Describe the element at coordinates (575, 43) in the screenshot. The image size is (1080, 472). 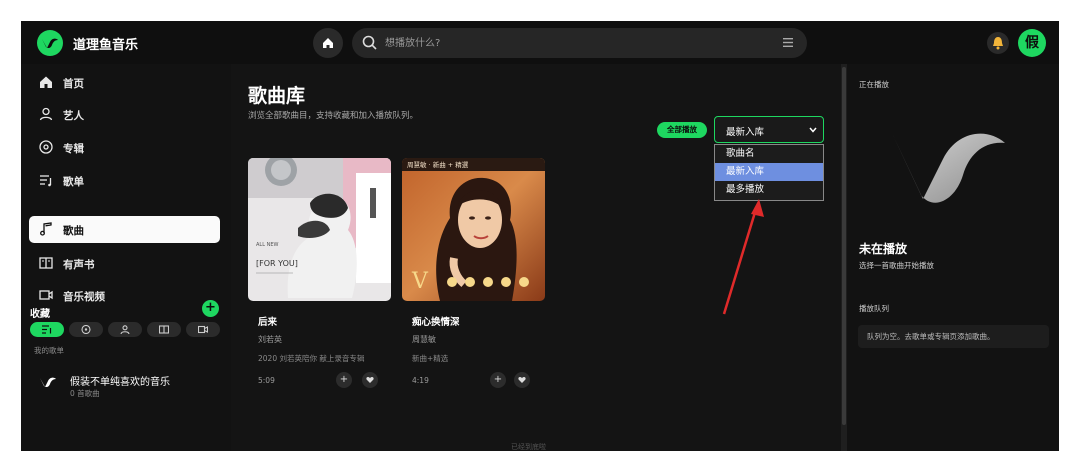
I see `search-input` at that location.